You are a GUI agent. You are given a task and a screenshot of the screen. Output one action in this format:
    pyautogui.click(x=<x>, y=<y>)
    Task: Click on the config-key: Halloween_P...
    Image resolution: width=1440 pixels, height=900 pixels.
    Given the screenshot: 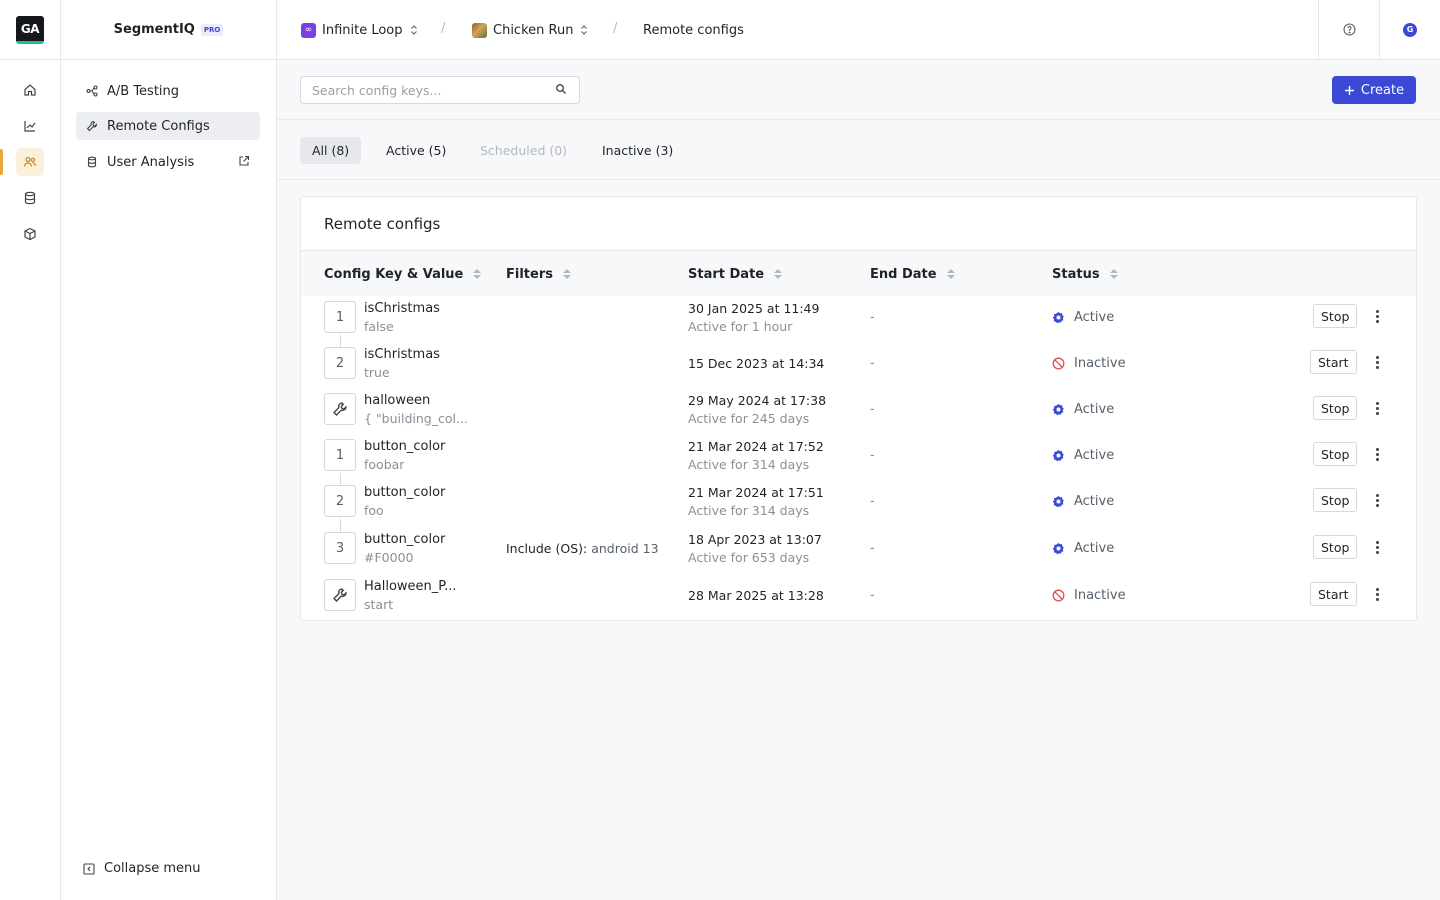 What is the action you would take?
    pyautogui.click(x=410, y=586)
    